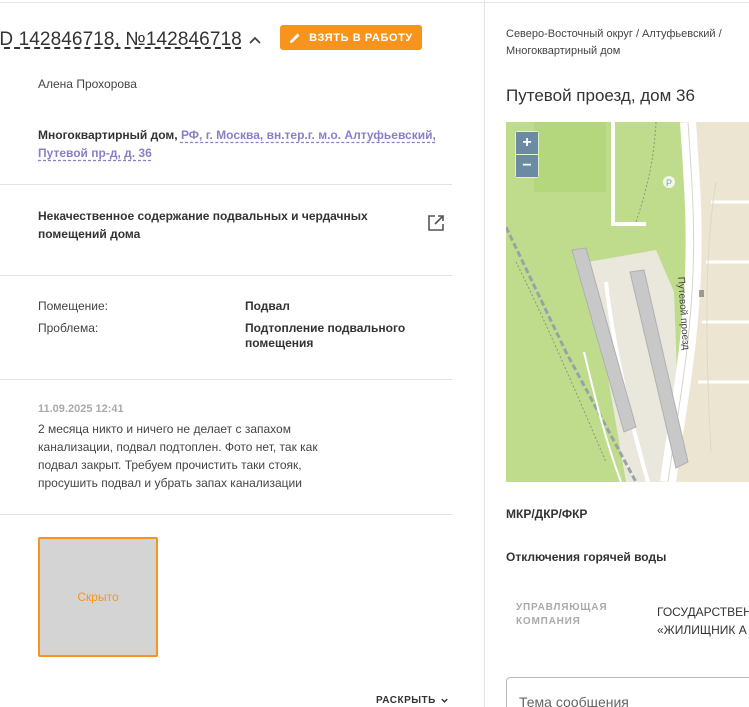  I want to click on map-zoom-controls: + −, so click(527, 154).